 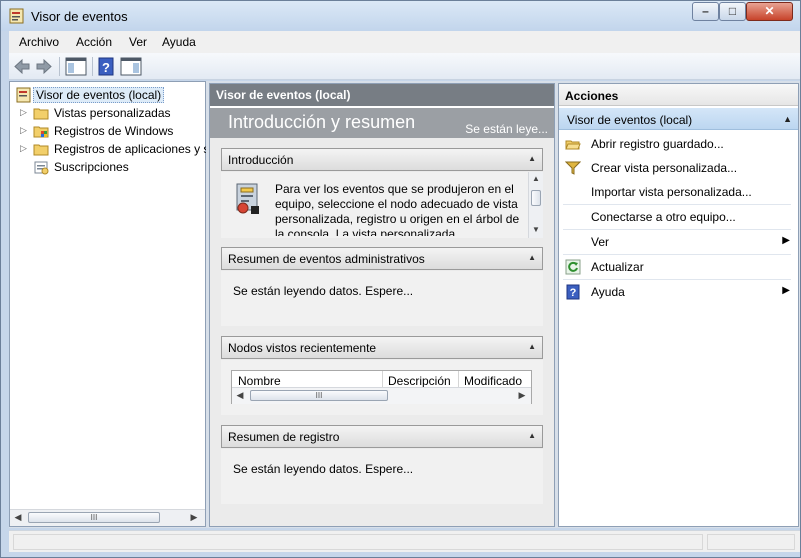 I want to click on recent-nodes-horizontal-scrollbar: ◀ III ▶, so click(x=381, y=395).